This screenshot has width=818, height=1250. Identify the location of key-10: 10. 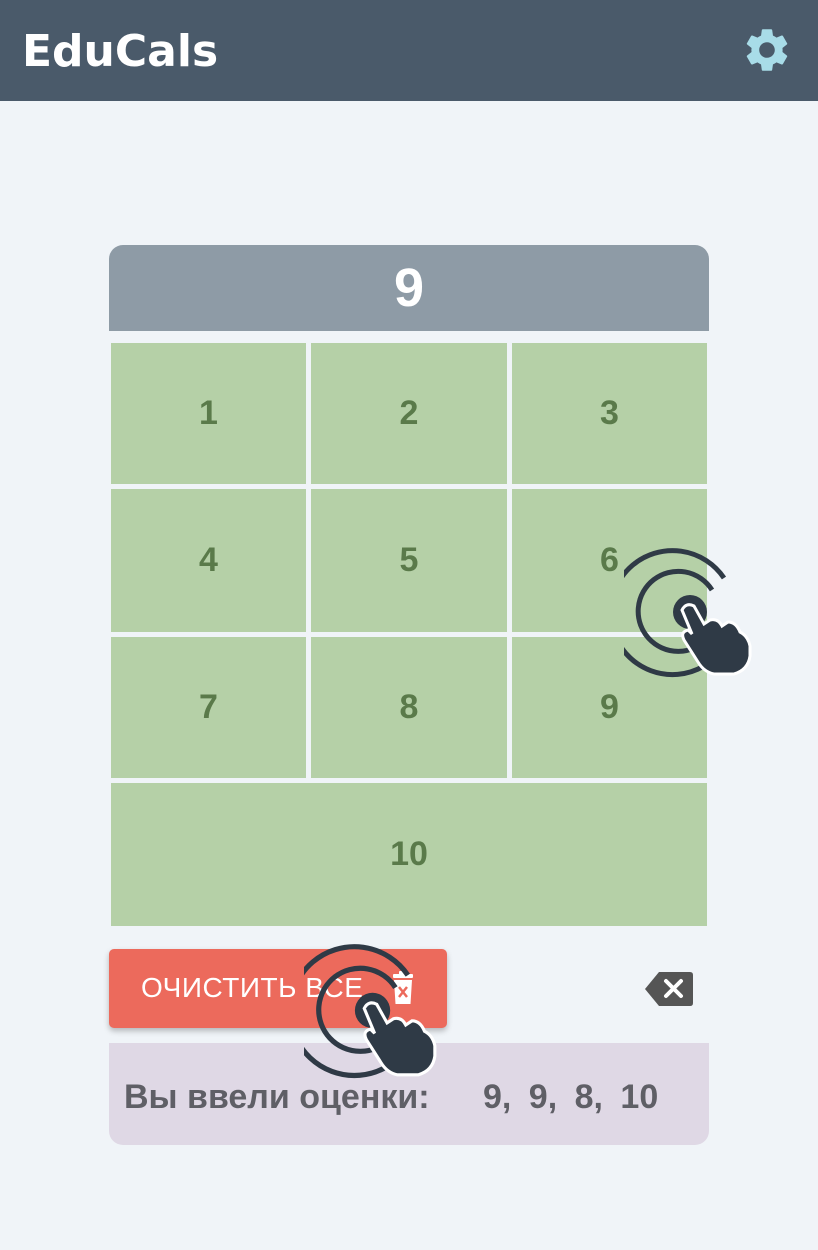
(409, 854).